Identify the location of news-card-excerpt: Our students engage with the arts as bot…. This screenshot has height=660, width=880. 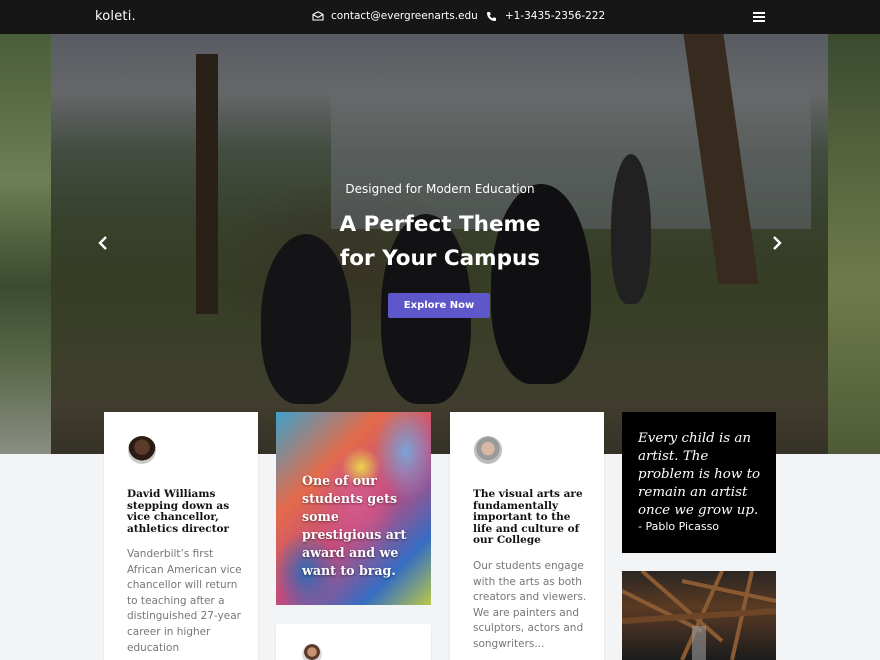
(530, 605).